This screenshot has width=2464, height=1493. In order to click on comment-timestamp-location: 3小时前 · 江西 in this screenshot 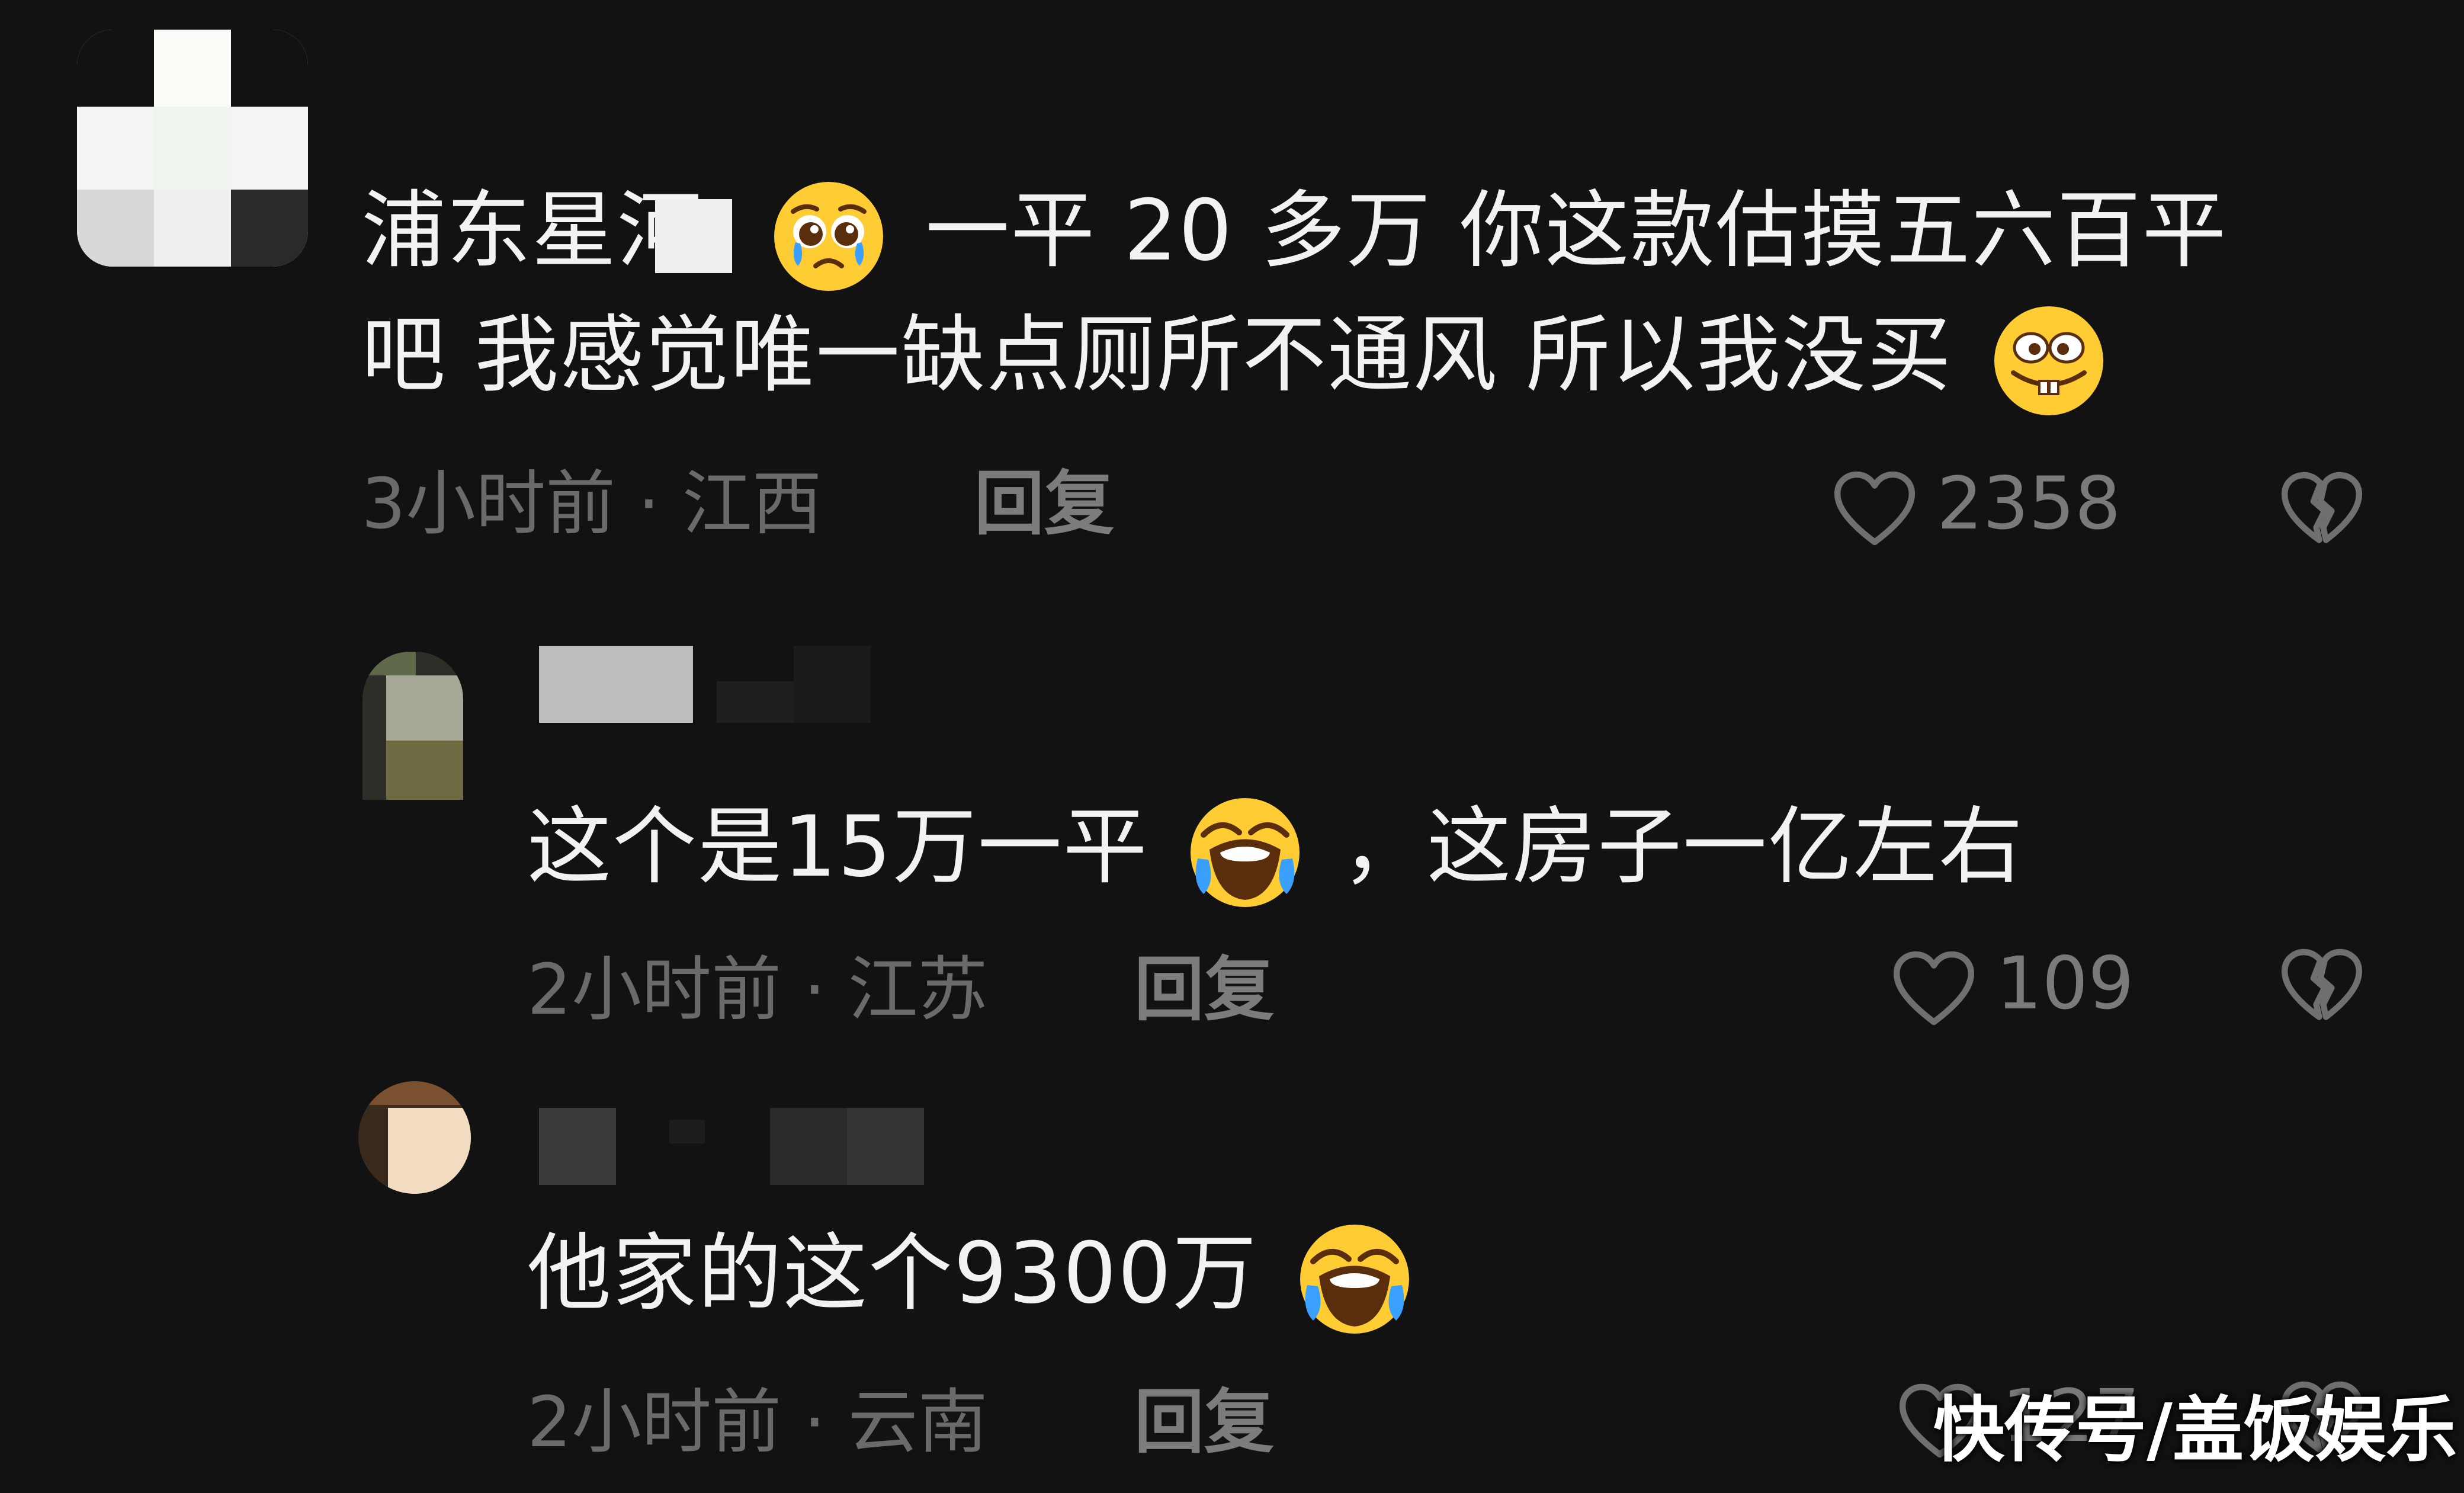, I will do `click(591, 504)`.